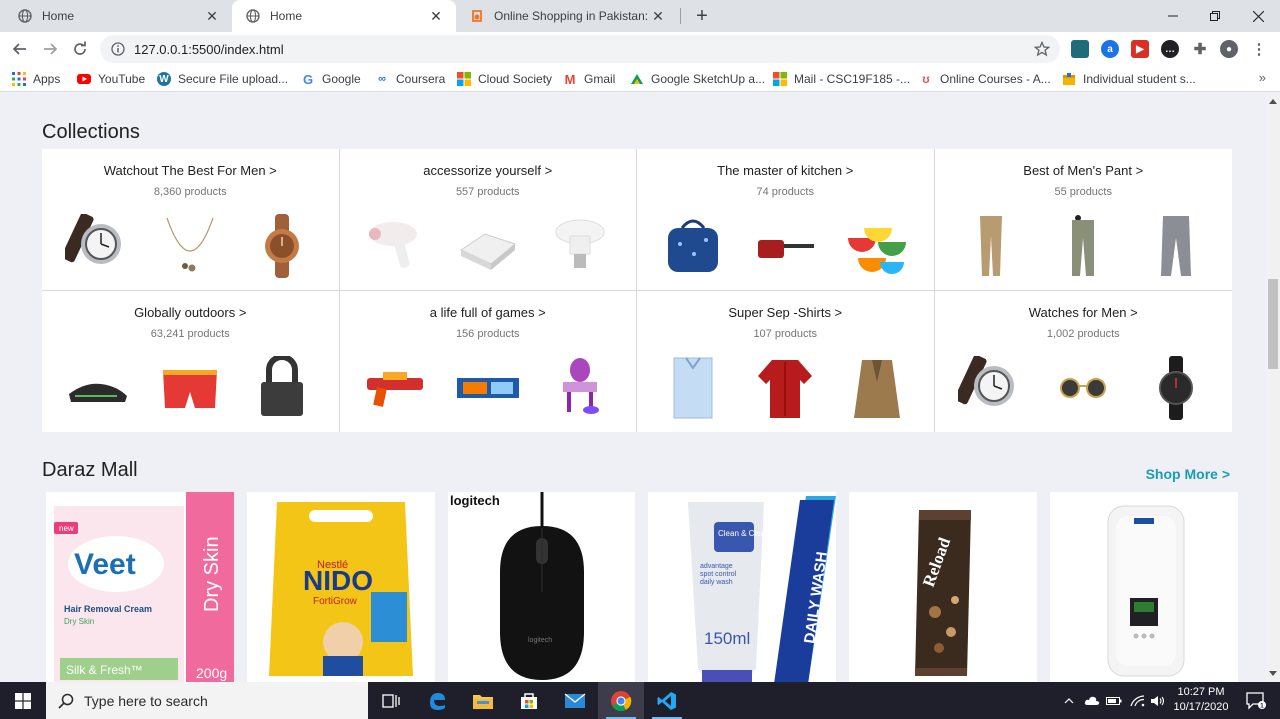  What do you see at coordinates (1215, 16) in the screenshot?
I see `restore-button` at bounding box center [1215, 16].